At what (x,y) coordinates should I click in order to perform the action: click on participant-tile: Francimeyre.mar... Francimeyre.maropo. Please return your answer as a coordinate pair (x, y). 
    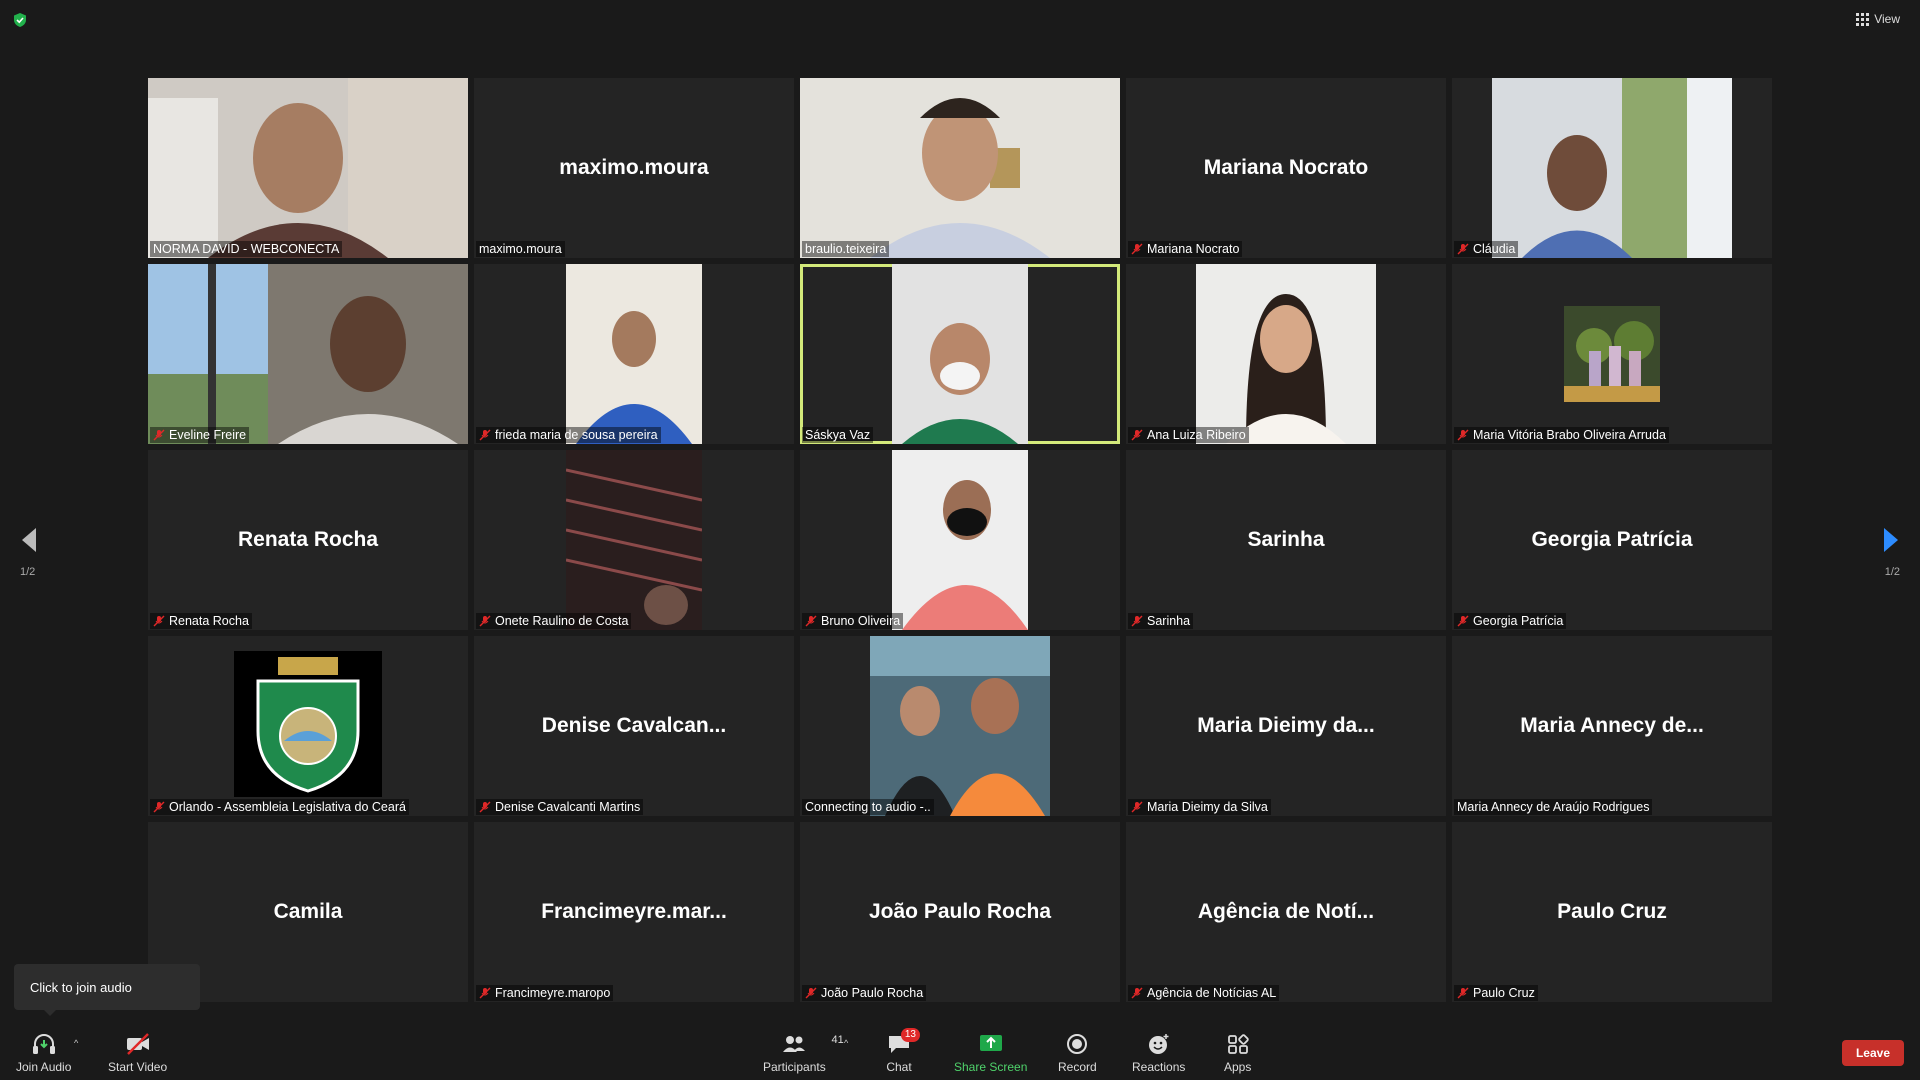
    Looking at the image, I should click on (634, 912).